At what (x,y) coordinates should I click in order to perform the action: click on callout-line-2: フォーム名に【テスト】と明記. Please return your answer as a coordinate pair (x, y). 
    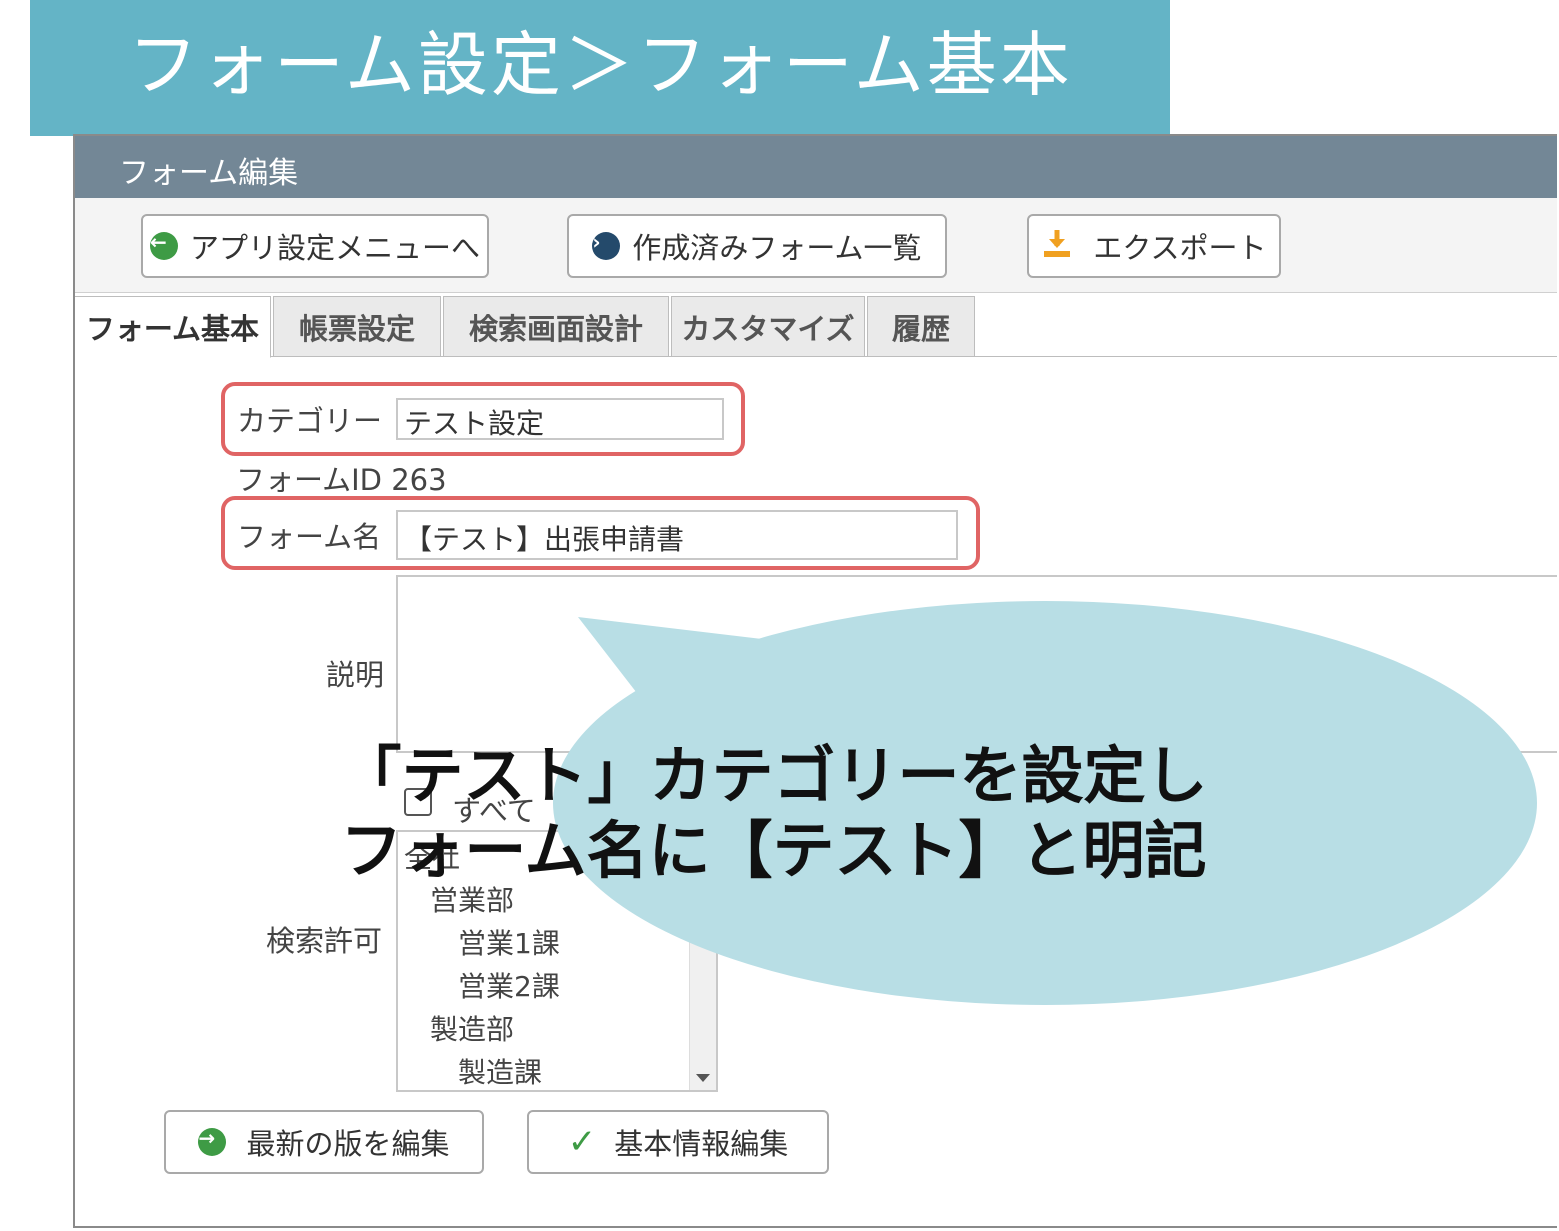
    Looking at the image, I should click on (773, 850).